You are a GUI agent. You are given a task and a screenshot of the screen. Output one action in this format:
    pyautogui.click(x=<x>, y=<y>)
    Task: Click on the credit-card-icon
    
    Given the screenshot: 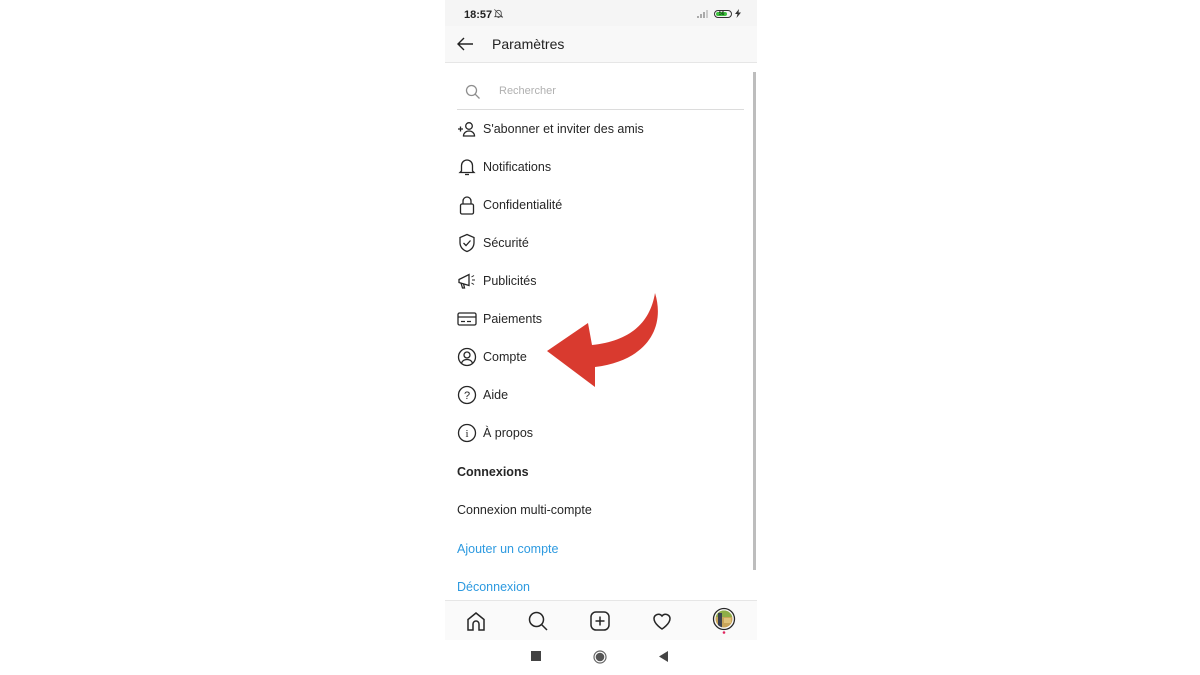 What is the action you would take?
    pyautogui.click(x=467, y=319)
    